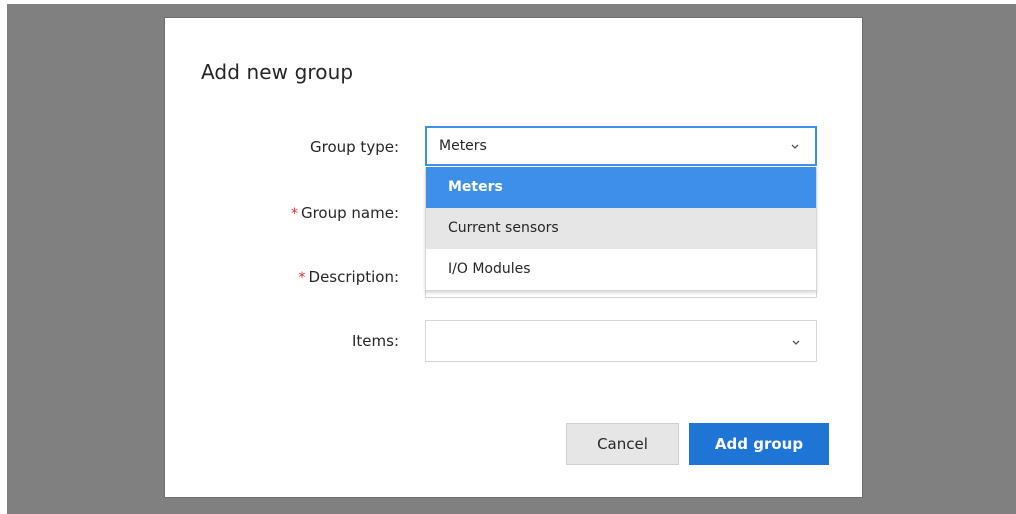 The height and width of the screenshot is (514, 1016). What do you see at coordinates (463, 146) in the screenshot?
I see `group-type-value: Meters` at bounding box center [463, 146].